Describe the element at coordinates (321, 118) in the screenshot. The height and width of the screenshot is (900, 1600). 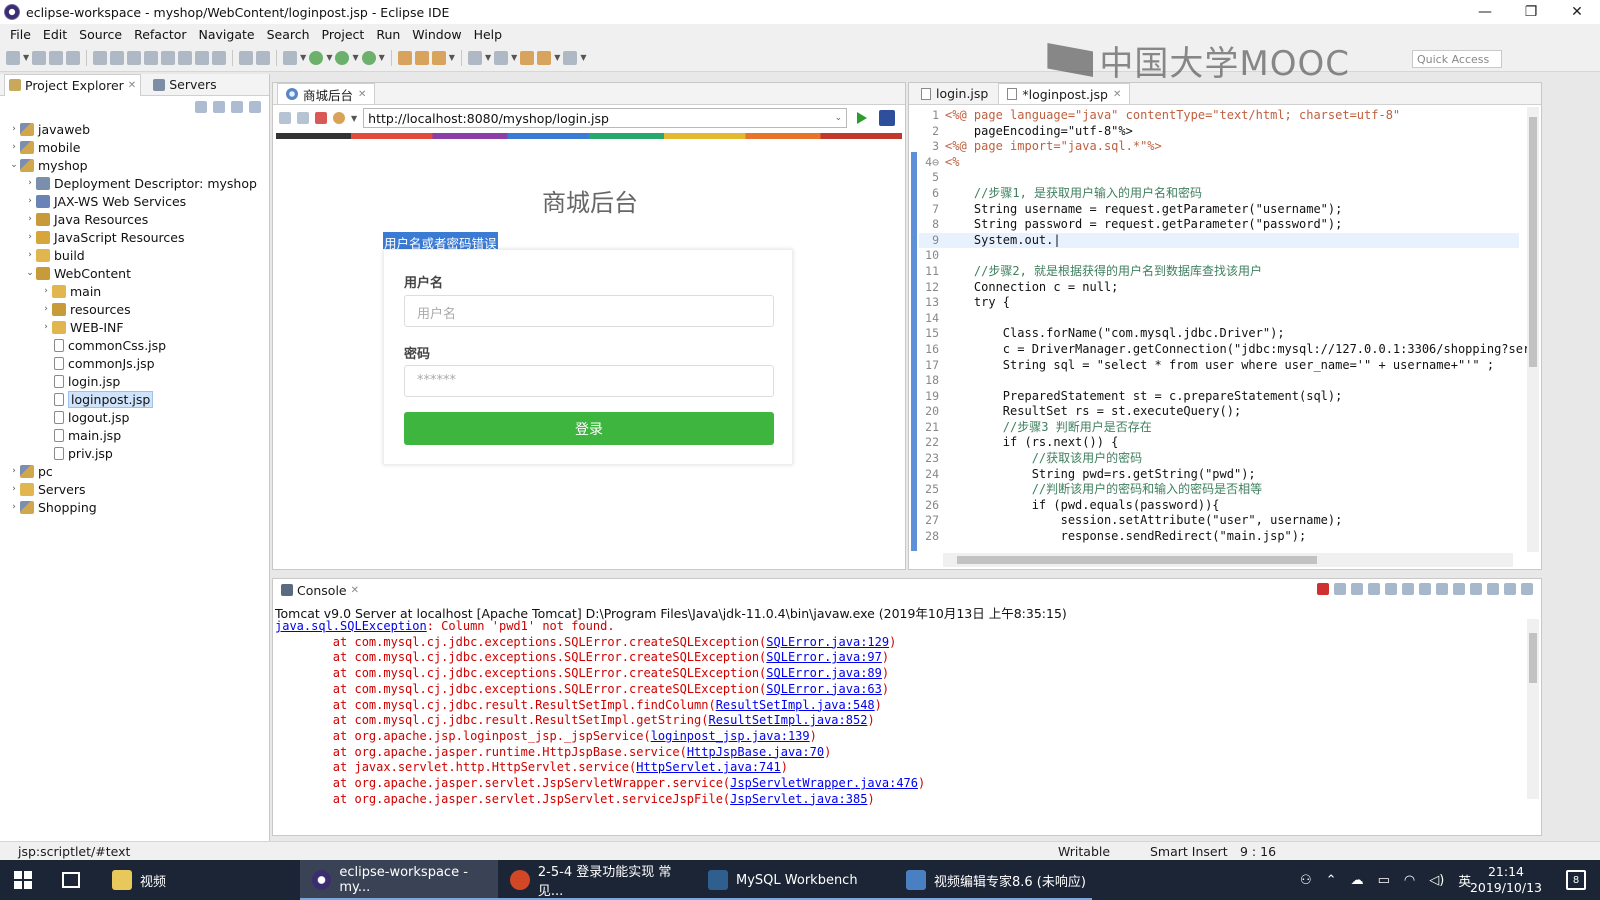
I see `stop-icon` at that location.